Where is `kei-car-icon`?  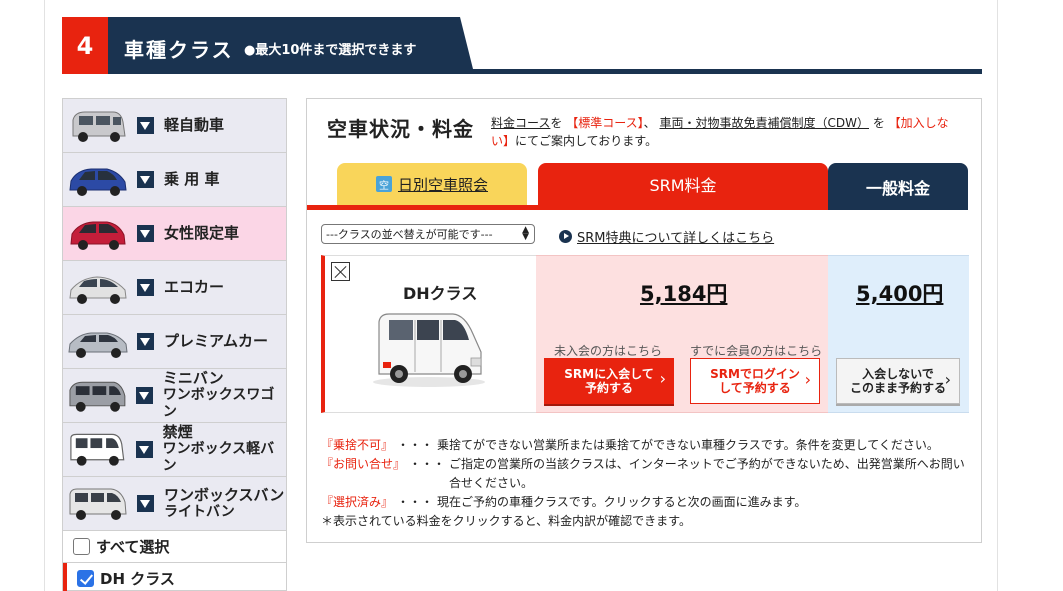 kei-car-icon is located at coordinates (99, 126).